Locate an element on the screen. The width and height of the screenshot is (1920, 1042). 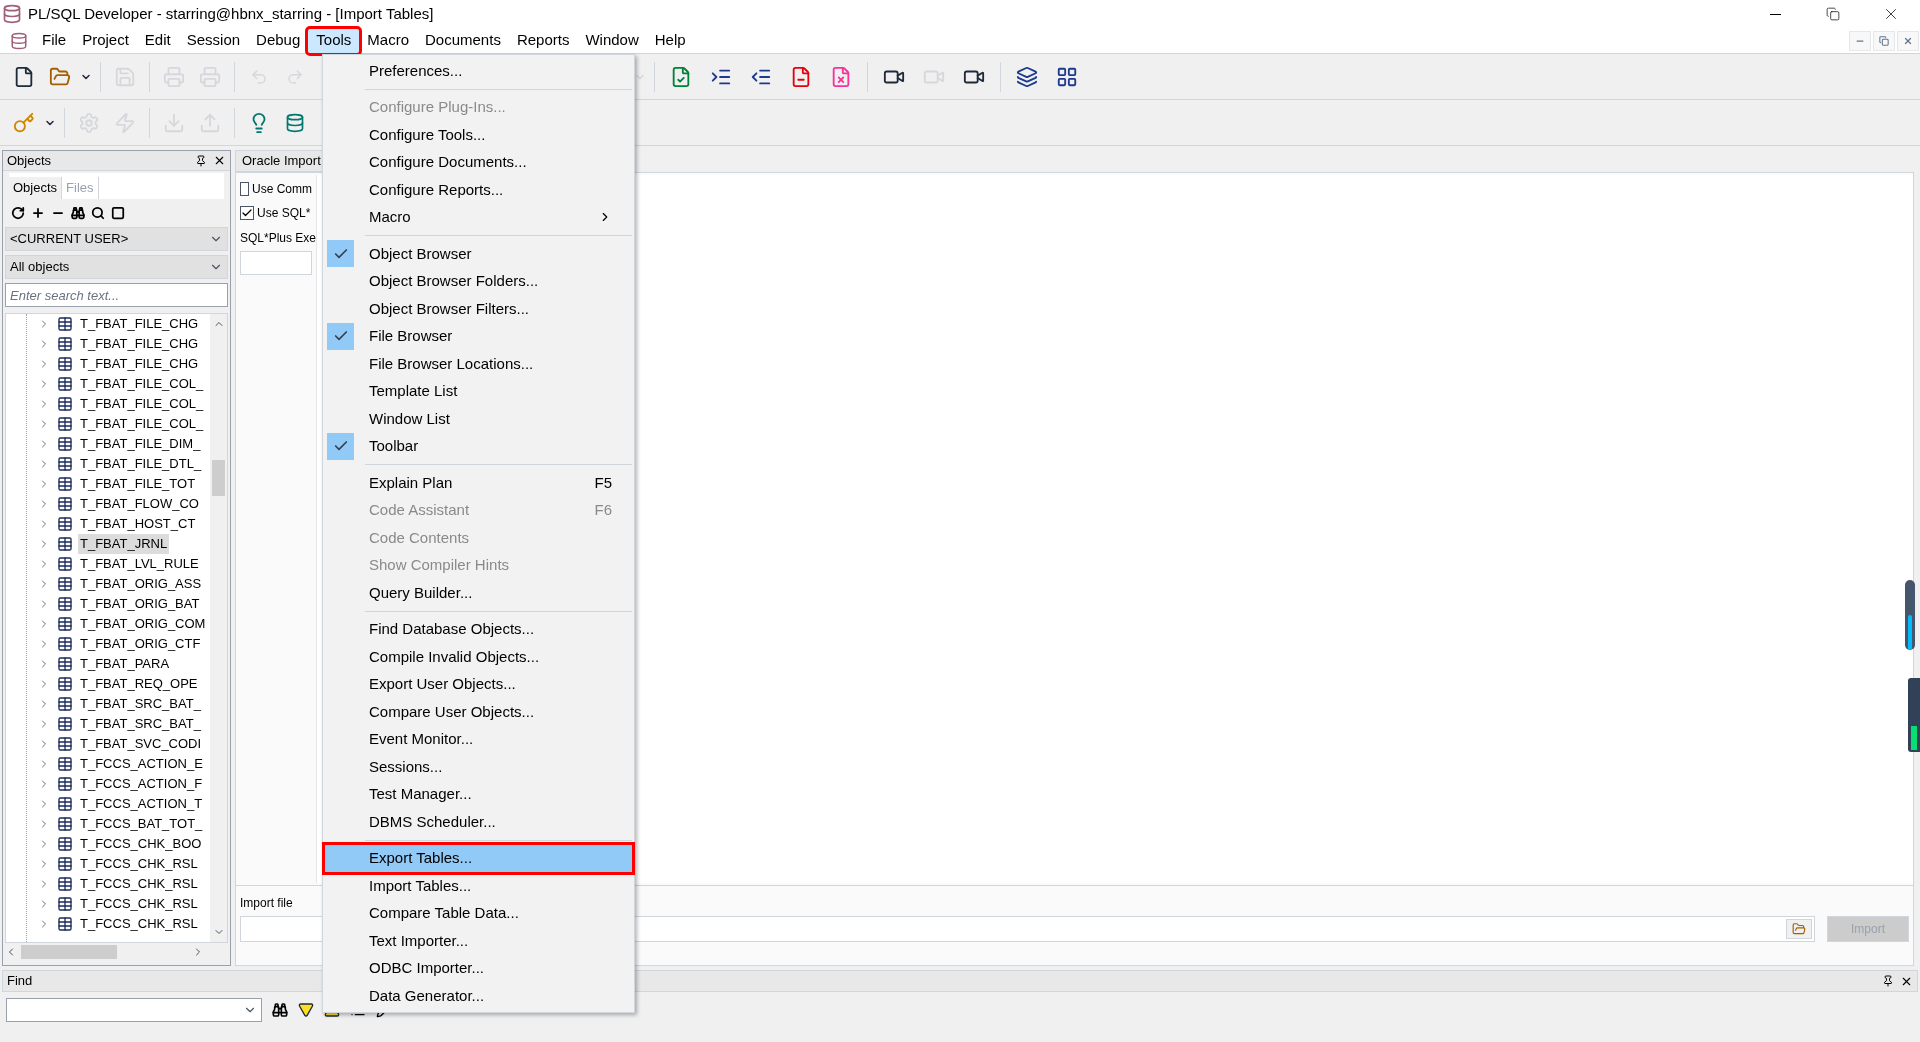
menu-bar-item: Help is located at coordinates (670, 40).